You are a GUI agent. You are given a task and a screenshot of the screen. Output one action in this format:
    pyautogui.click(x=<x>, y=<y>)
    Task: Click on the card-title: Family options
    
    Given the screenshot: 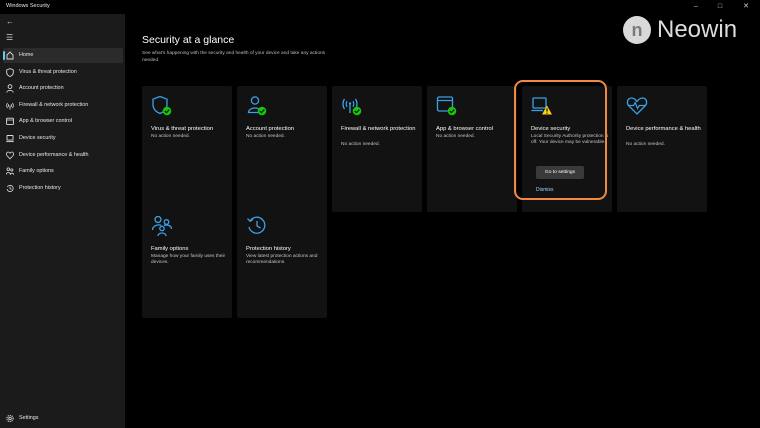 What is the action you would take?
    pyautogui.click(x=170, y=249)
    